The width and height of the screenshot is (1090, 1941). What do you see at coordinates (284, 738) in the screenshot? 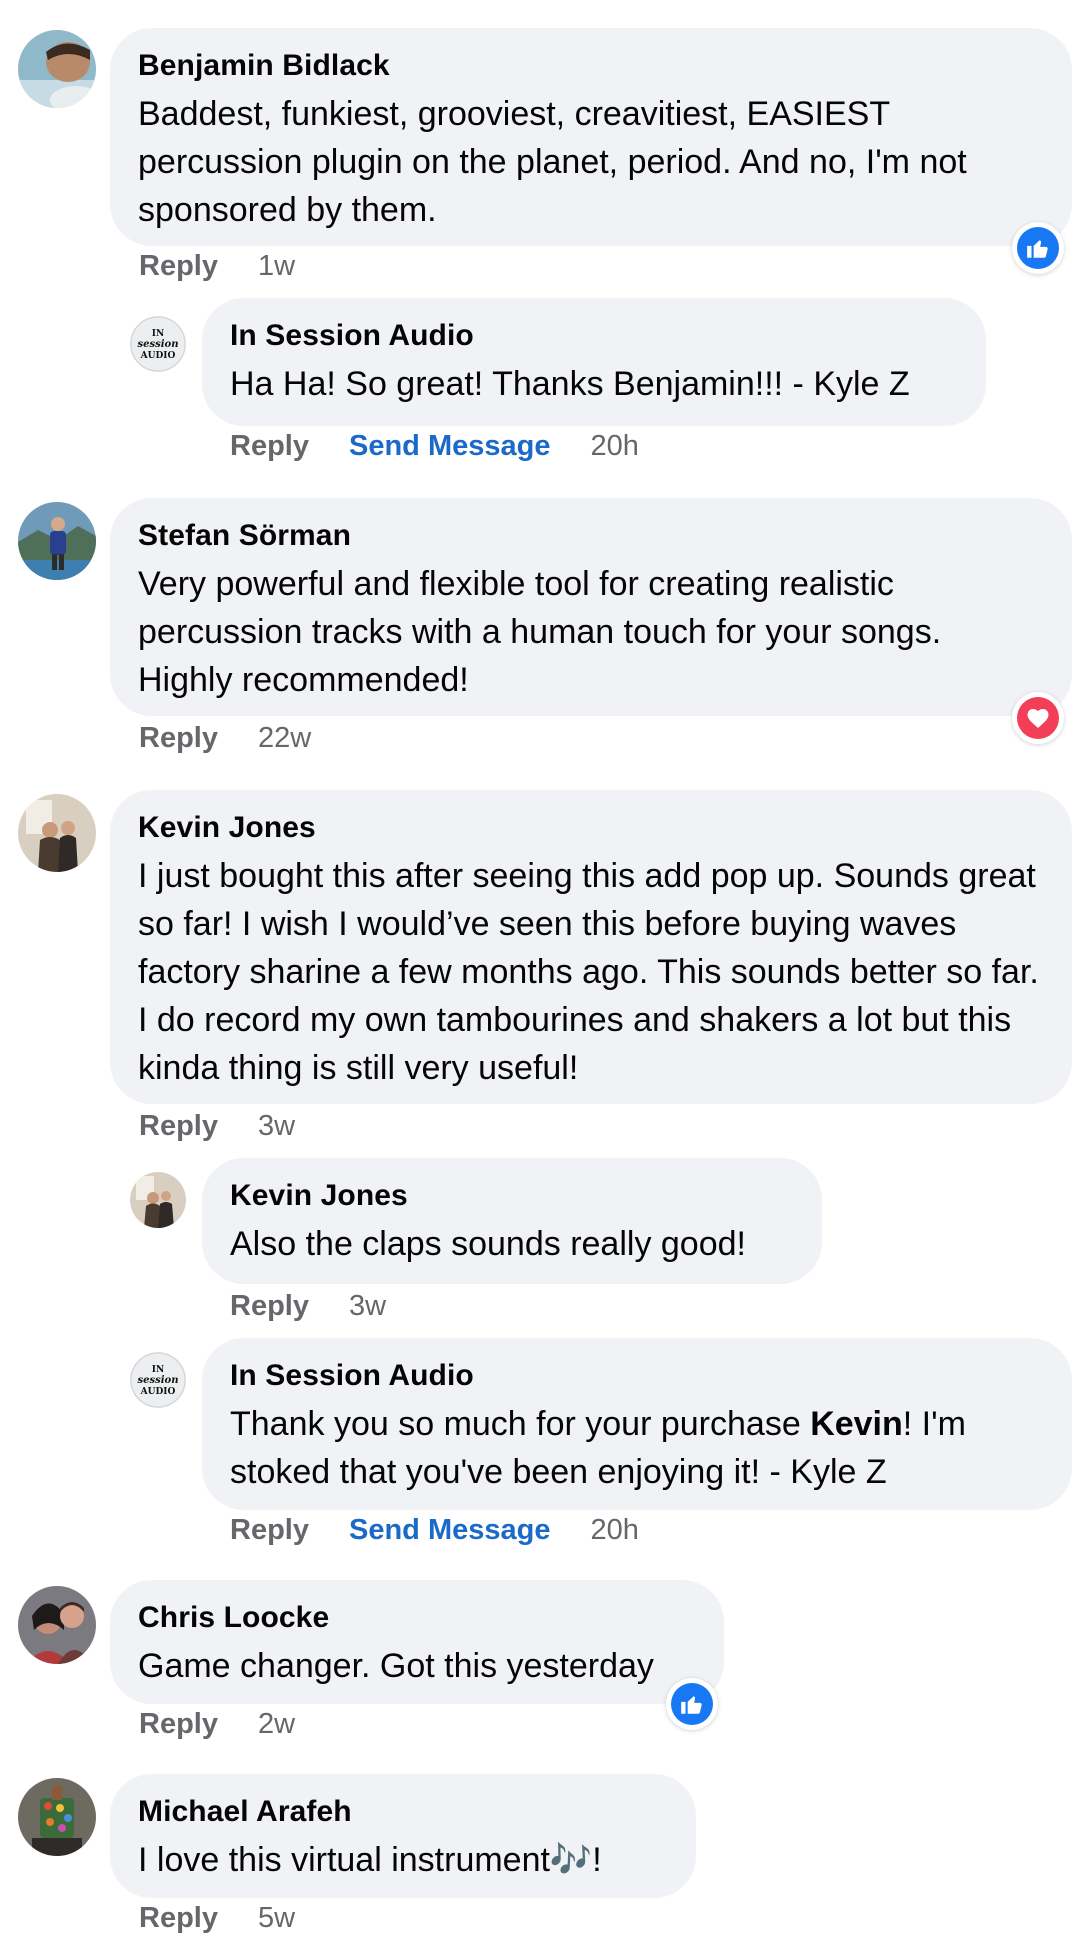
I see `timestamp: 22w` at bounding box center [284, 738].